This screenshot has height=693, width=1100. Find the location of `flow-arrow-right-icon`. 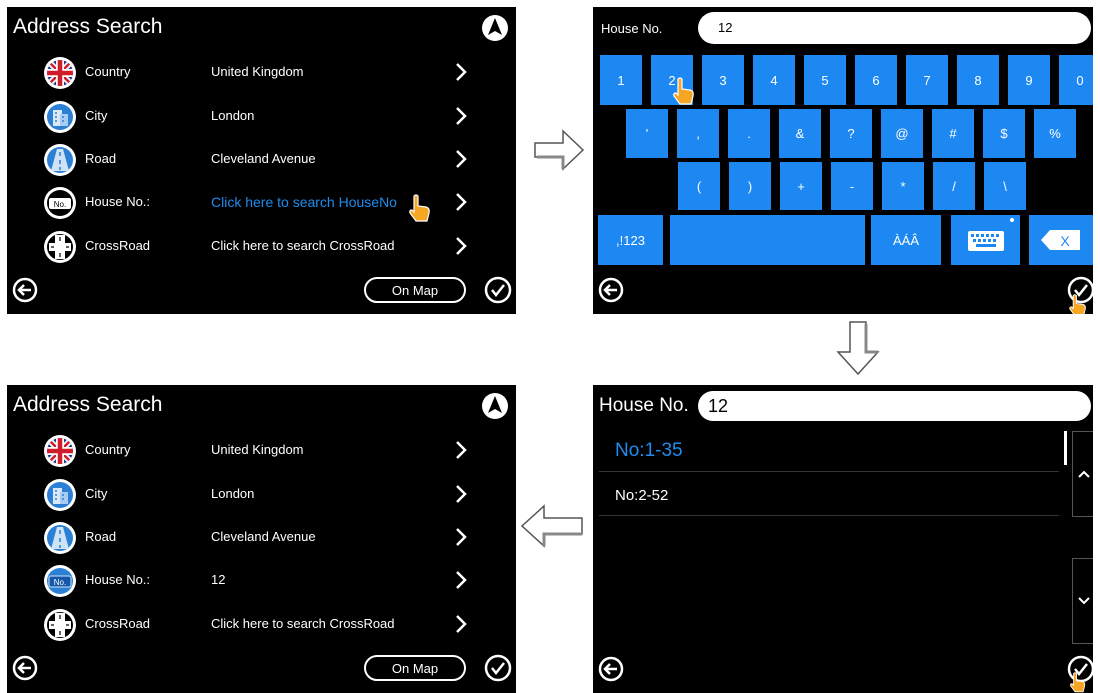

flow-arrow-right-icon is located at coordinates (559, 150).